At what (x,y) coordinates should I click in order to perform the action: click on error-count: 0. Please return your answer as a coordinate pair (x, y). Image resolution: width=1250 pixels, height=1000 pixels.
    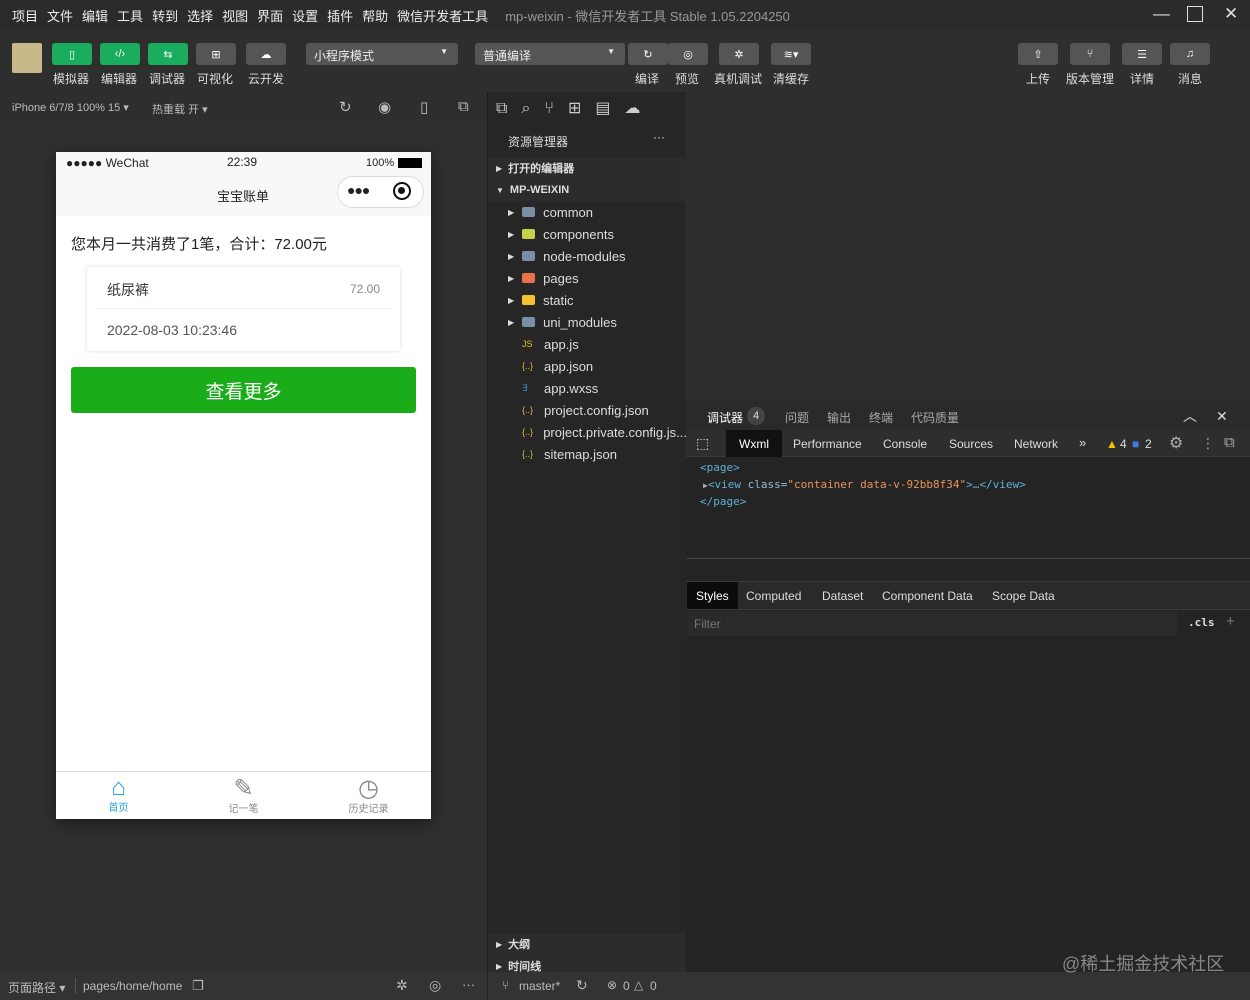
    Looking at the image, I should click on (626, 986).